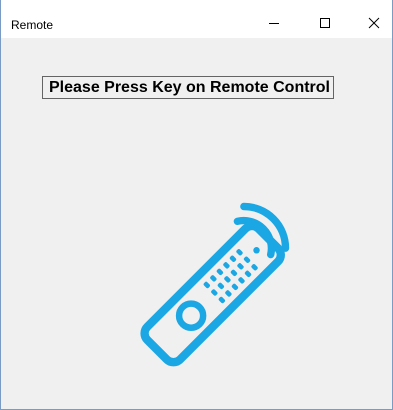 Image resolution: width=393 pixels, height=410 pixels. I want to click on maximize-icon, so click(325, 23).